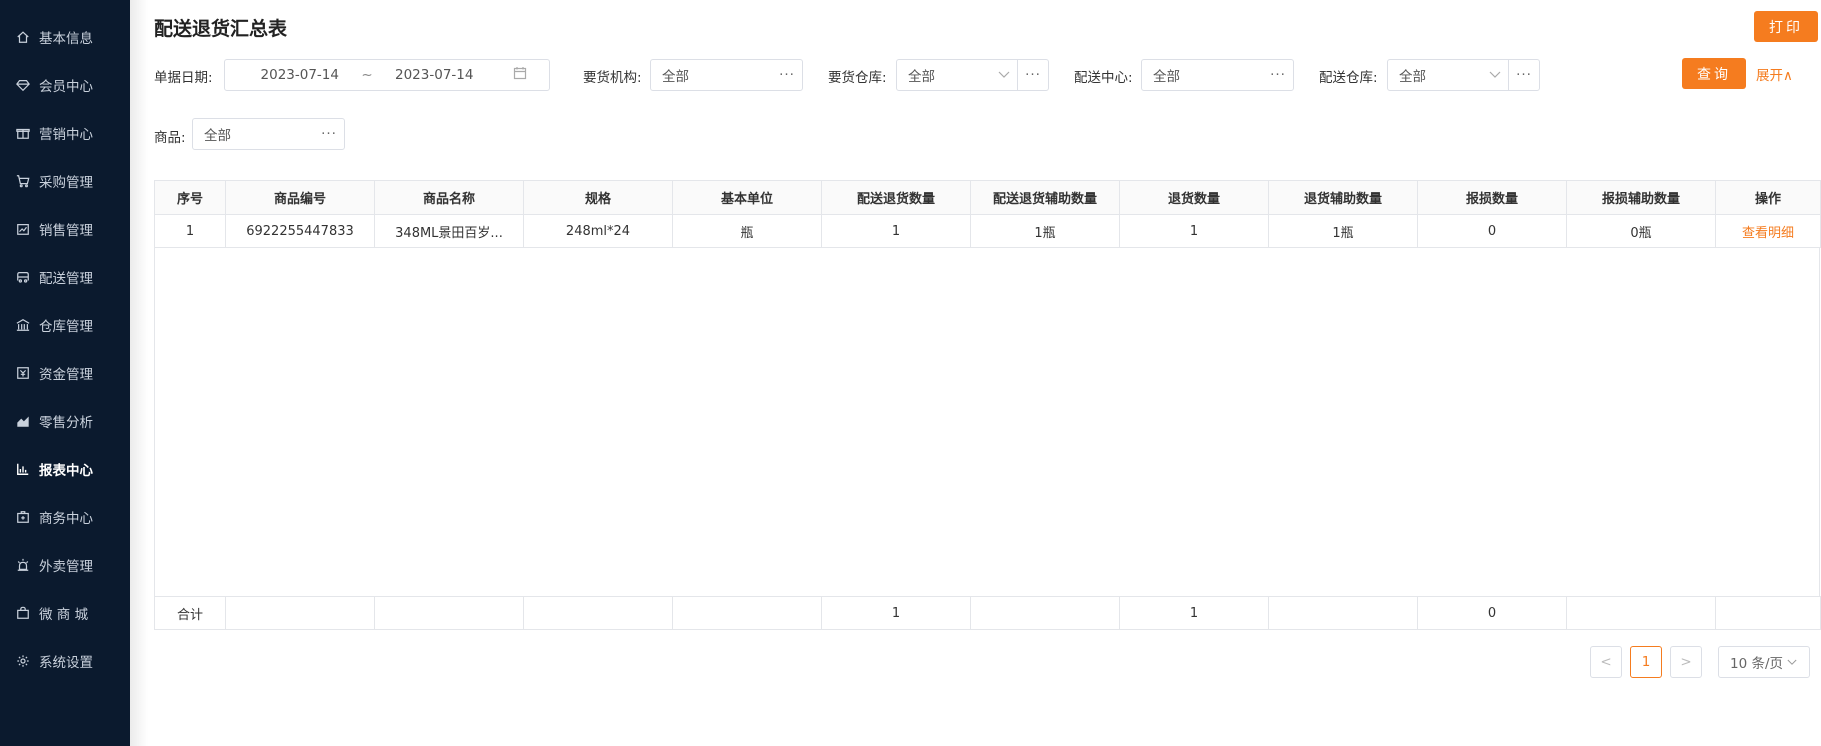 This screenshot has height=746, width=1821. Describe the element at coordinates (1768, 231) in the screenshot. I see `view-detail-link: 查看明细` at that location.